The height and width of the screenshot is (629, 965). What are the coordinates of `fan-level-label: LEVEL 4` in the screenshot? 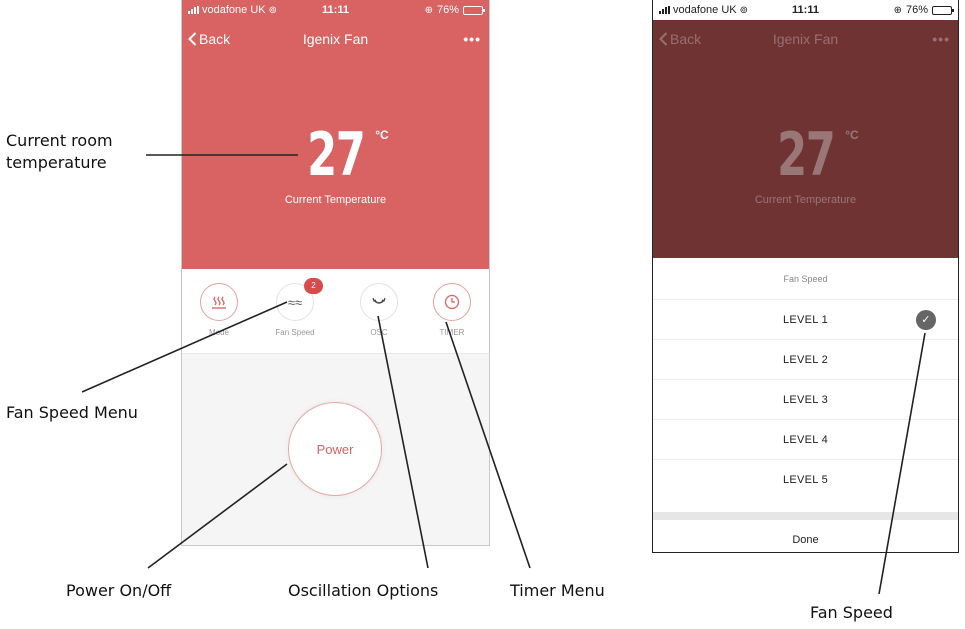 It's located at (805, 440).